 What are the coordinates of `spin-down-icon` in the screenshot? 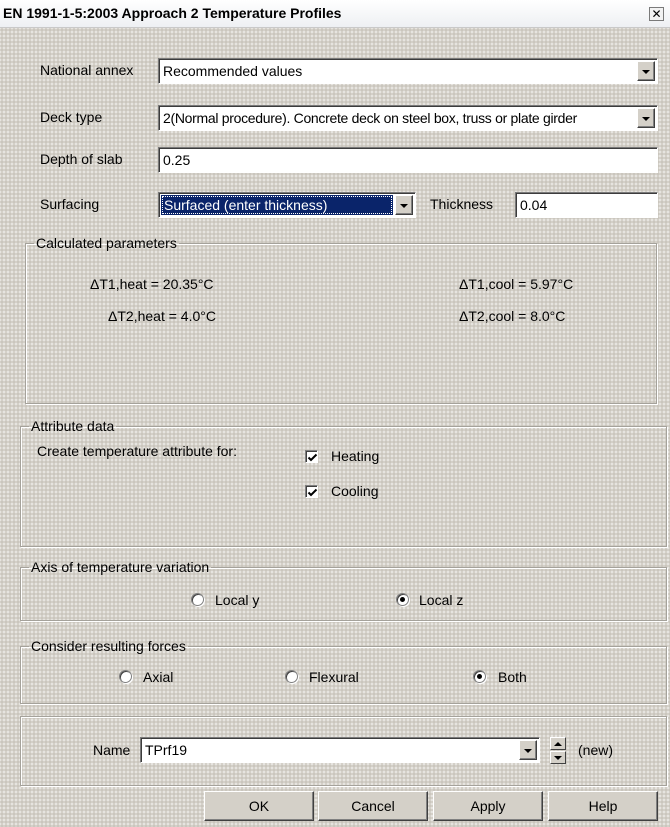 It's located at (558, 758).